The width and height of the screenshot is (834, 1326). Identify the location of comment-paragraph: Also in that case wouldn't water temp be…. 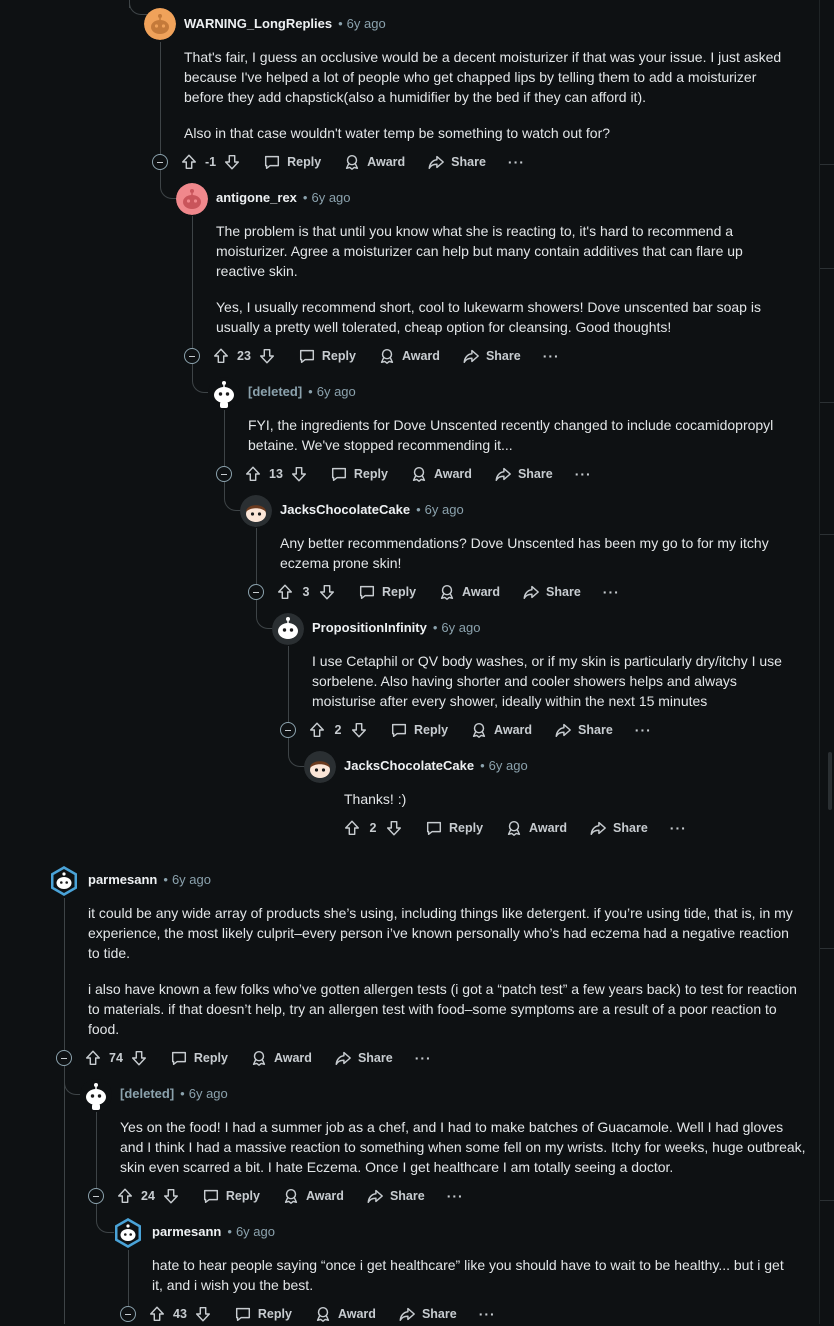
(397, 133).